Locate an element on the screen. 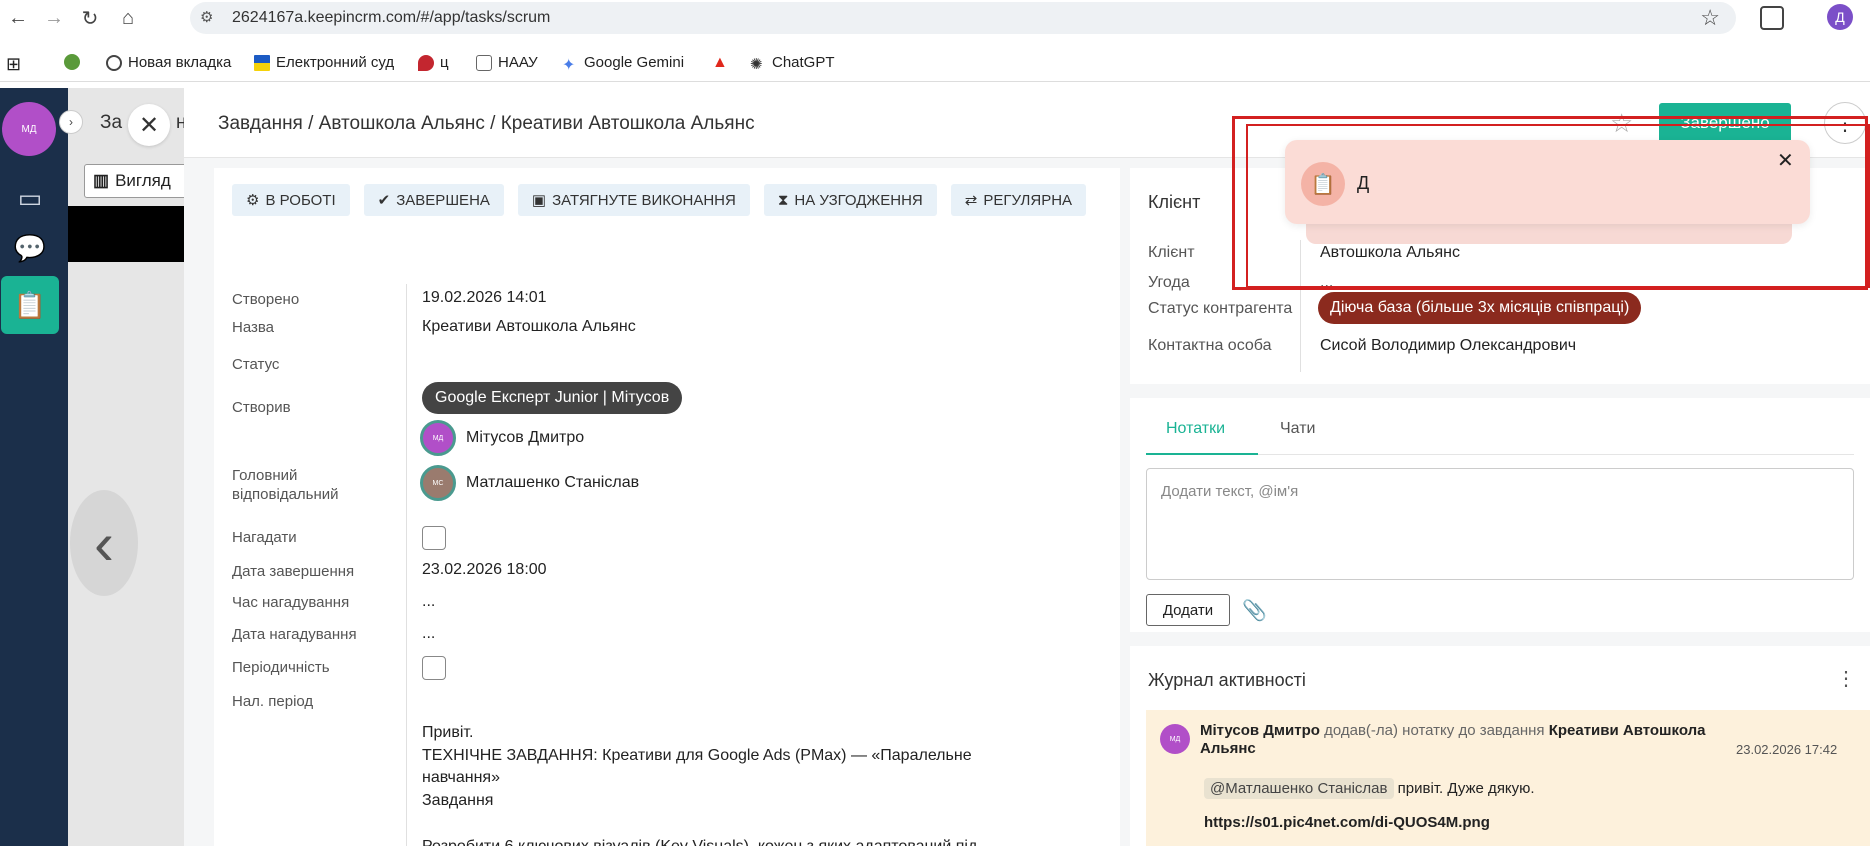 Image resolution: width=1870 pixels, height=846 pixels. bookmark-label: НААУ is located at coordinates (518, 62).